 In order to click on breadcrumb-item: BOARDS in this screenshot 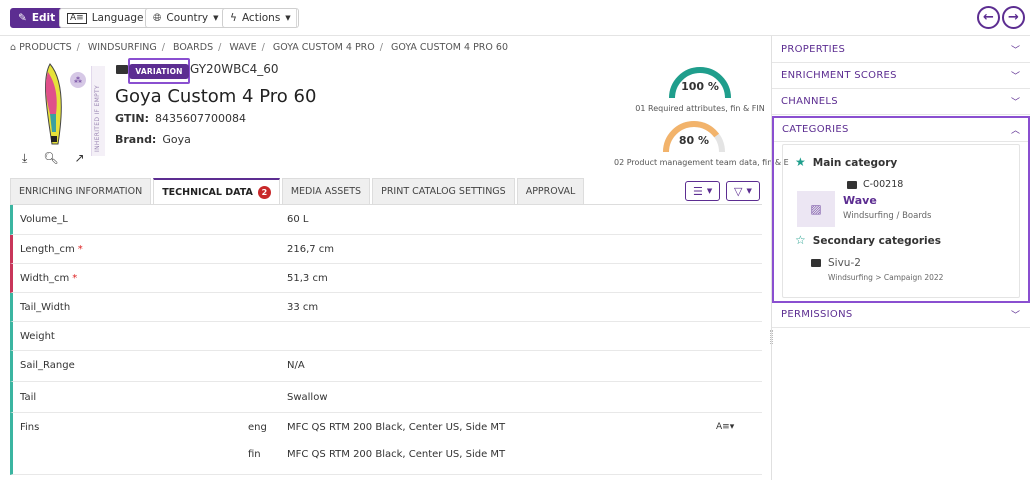, I will do `click(193, 47)`.